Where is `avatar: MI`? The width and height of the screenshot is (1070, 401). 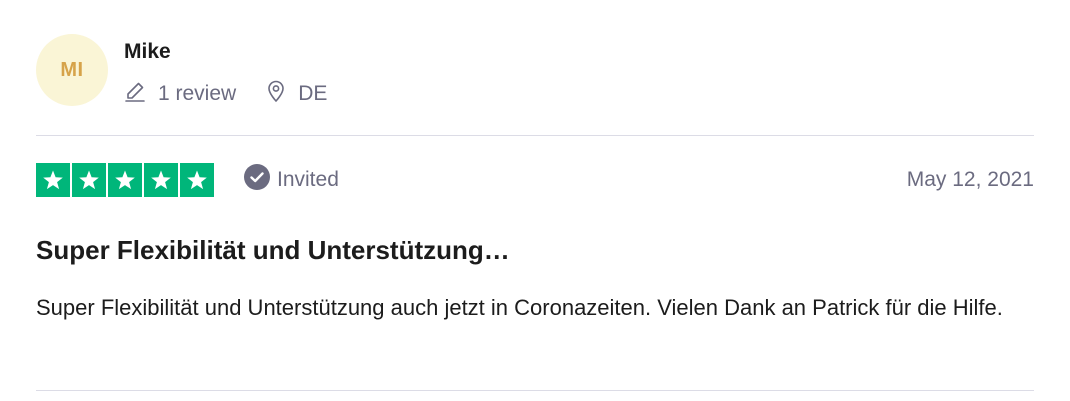
avatar: MI is located at coordinates (72, 70).